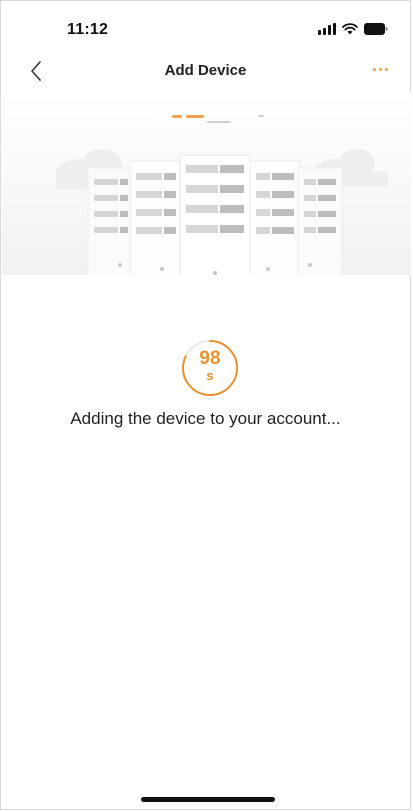  I want to click on status-time: 11:12, so click(88, 29).